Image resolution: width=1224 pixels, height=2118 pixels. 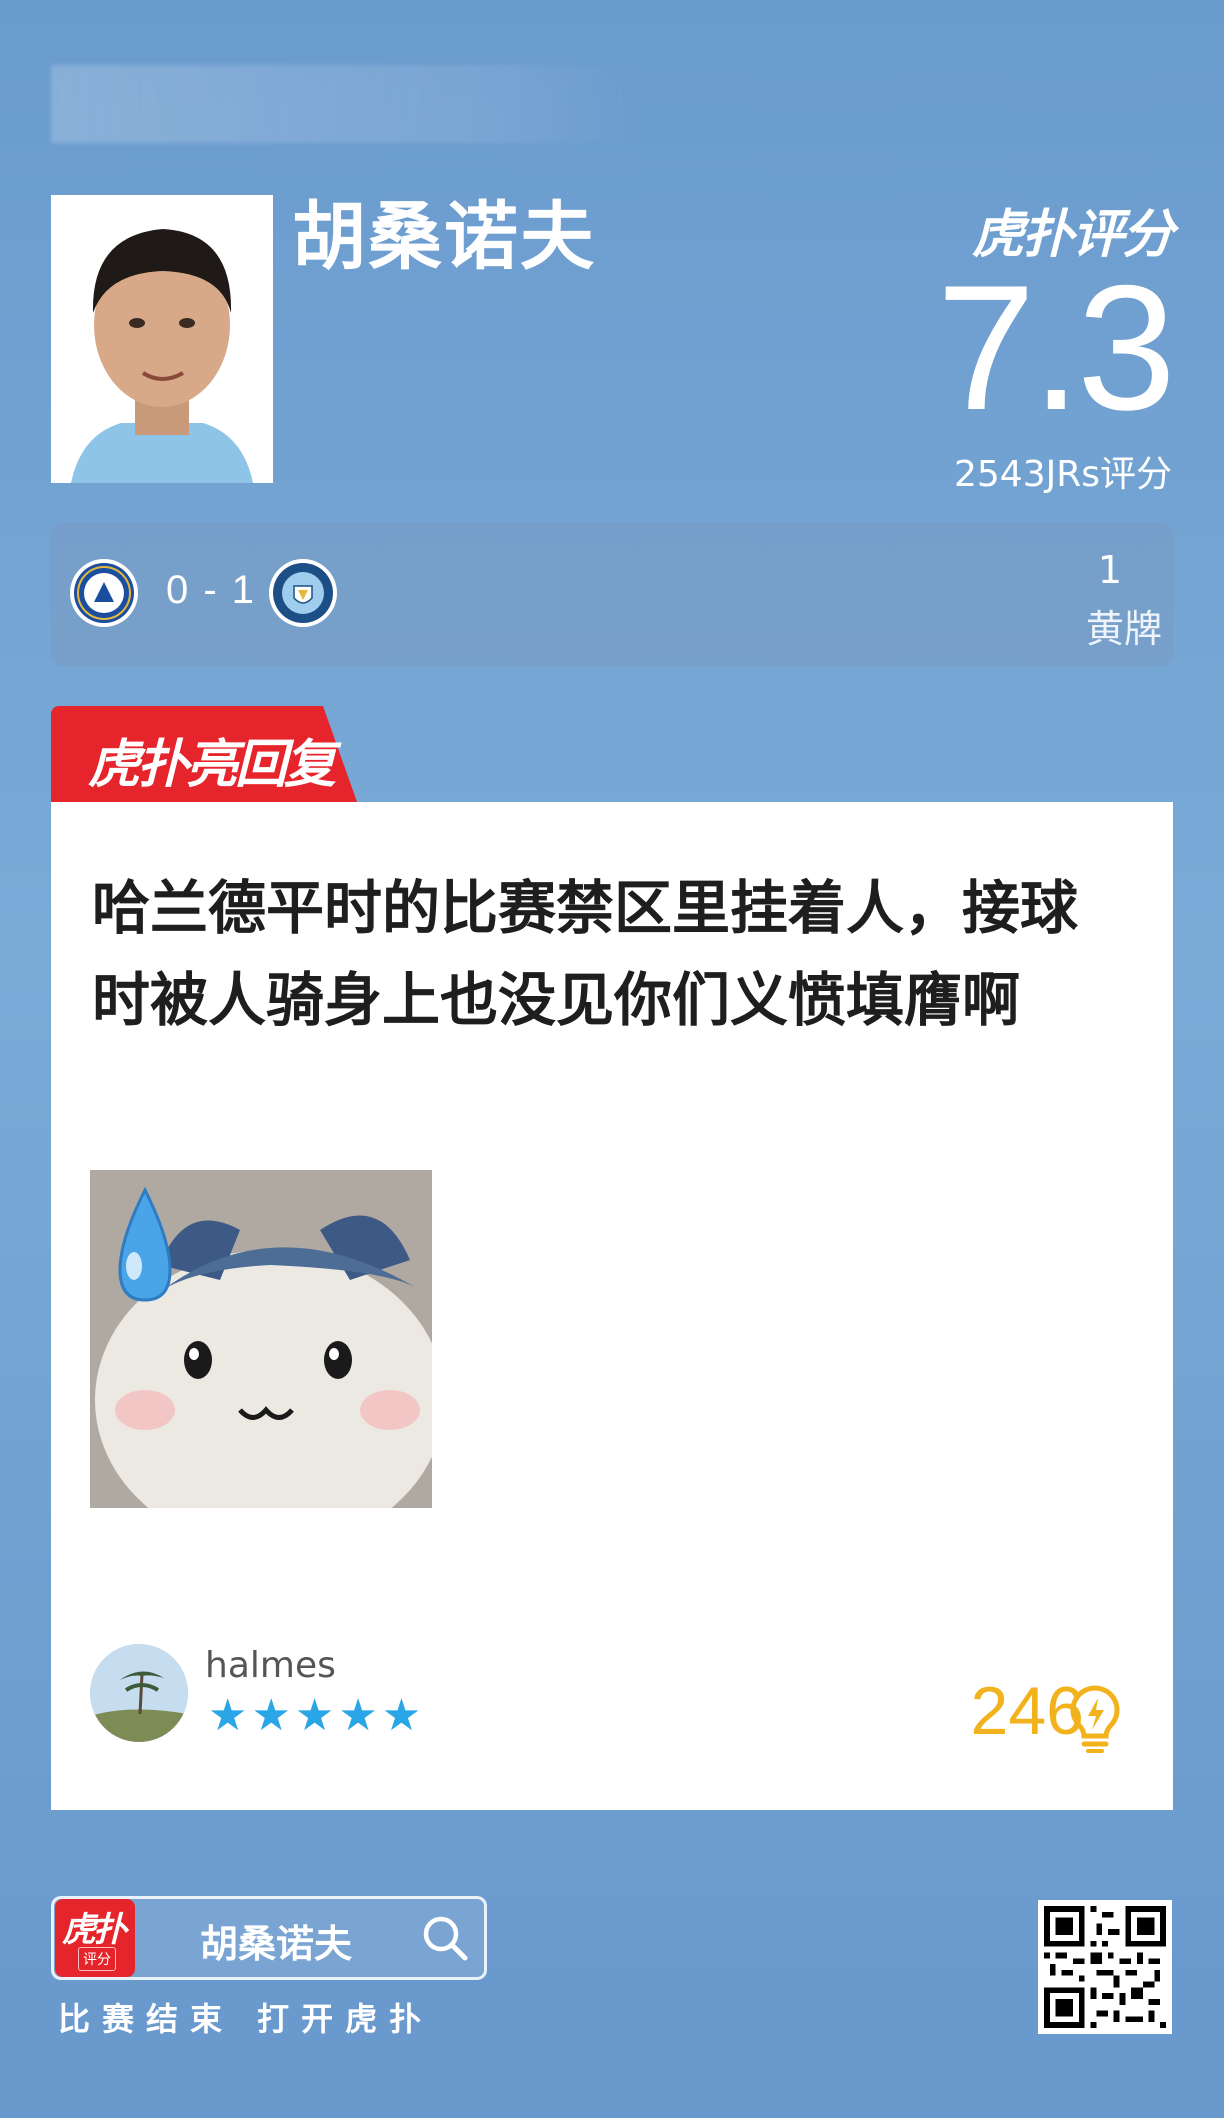 I want to click on comment-text: 哈兰德平时的比赛禁区里挂着人，接球时被人骑身上也没见你们义愤填膺啊, so click(x=585, y=954).